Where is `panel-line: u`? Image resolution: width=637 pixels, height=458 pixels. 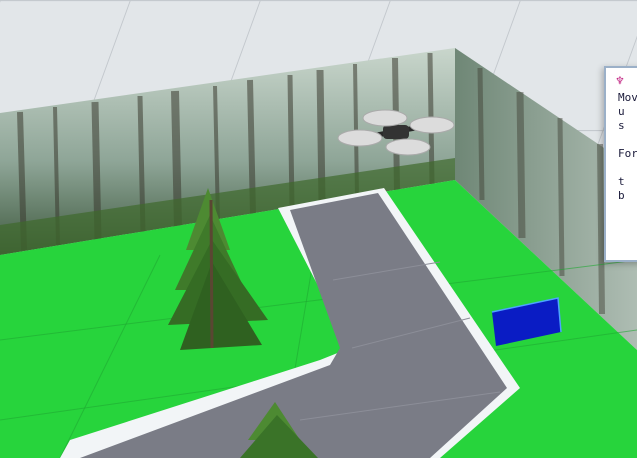 panel-line: u is located at coordinates (621, 111).